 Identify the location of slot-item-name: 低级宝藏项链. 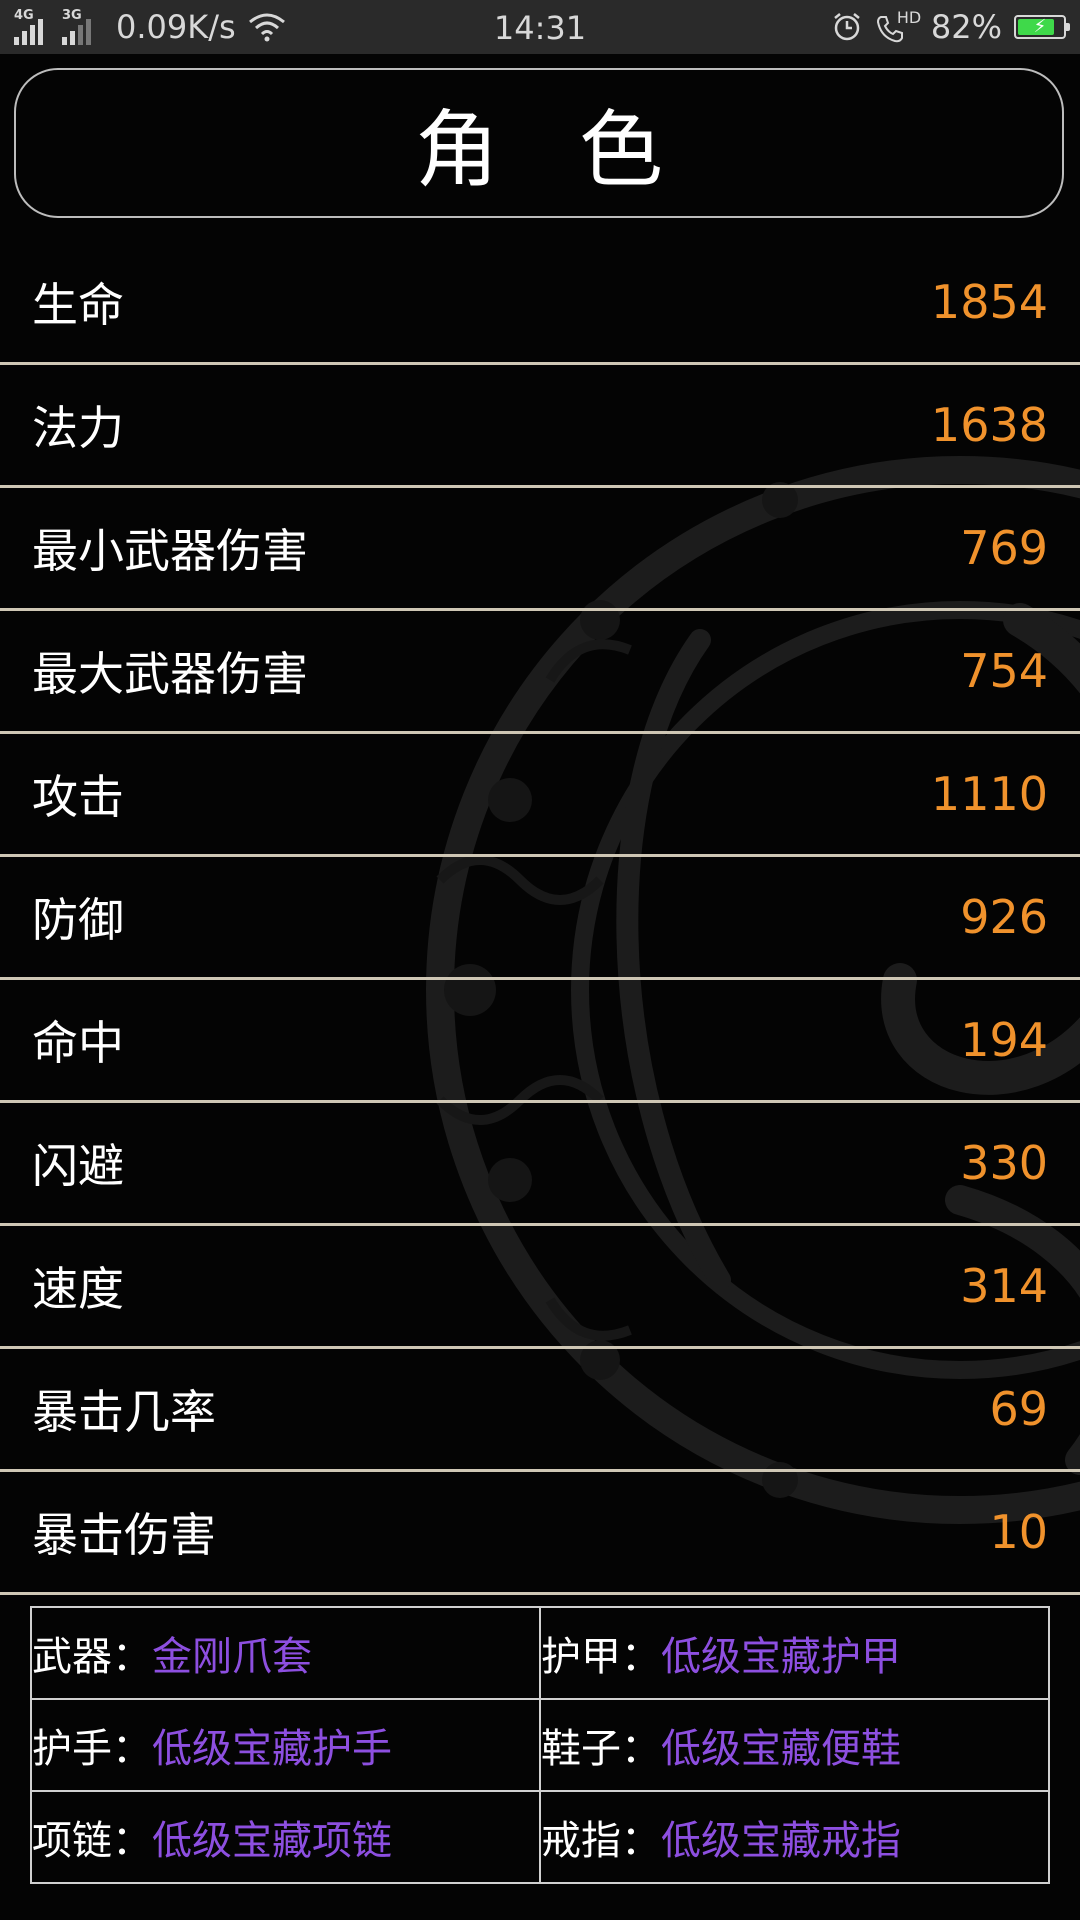
(272, 1841).